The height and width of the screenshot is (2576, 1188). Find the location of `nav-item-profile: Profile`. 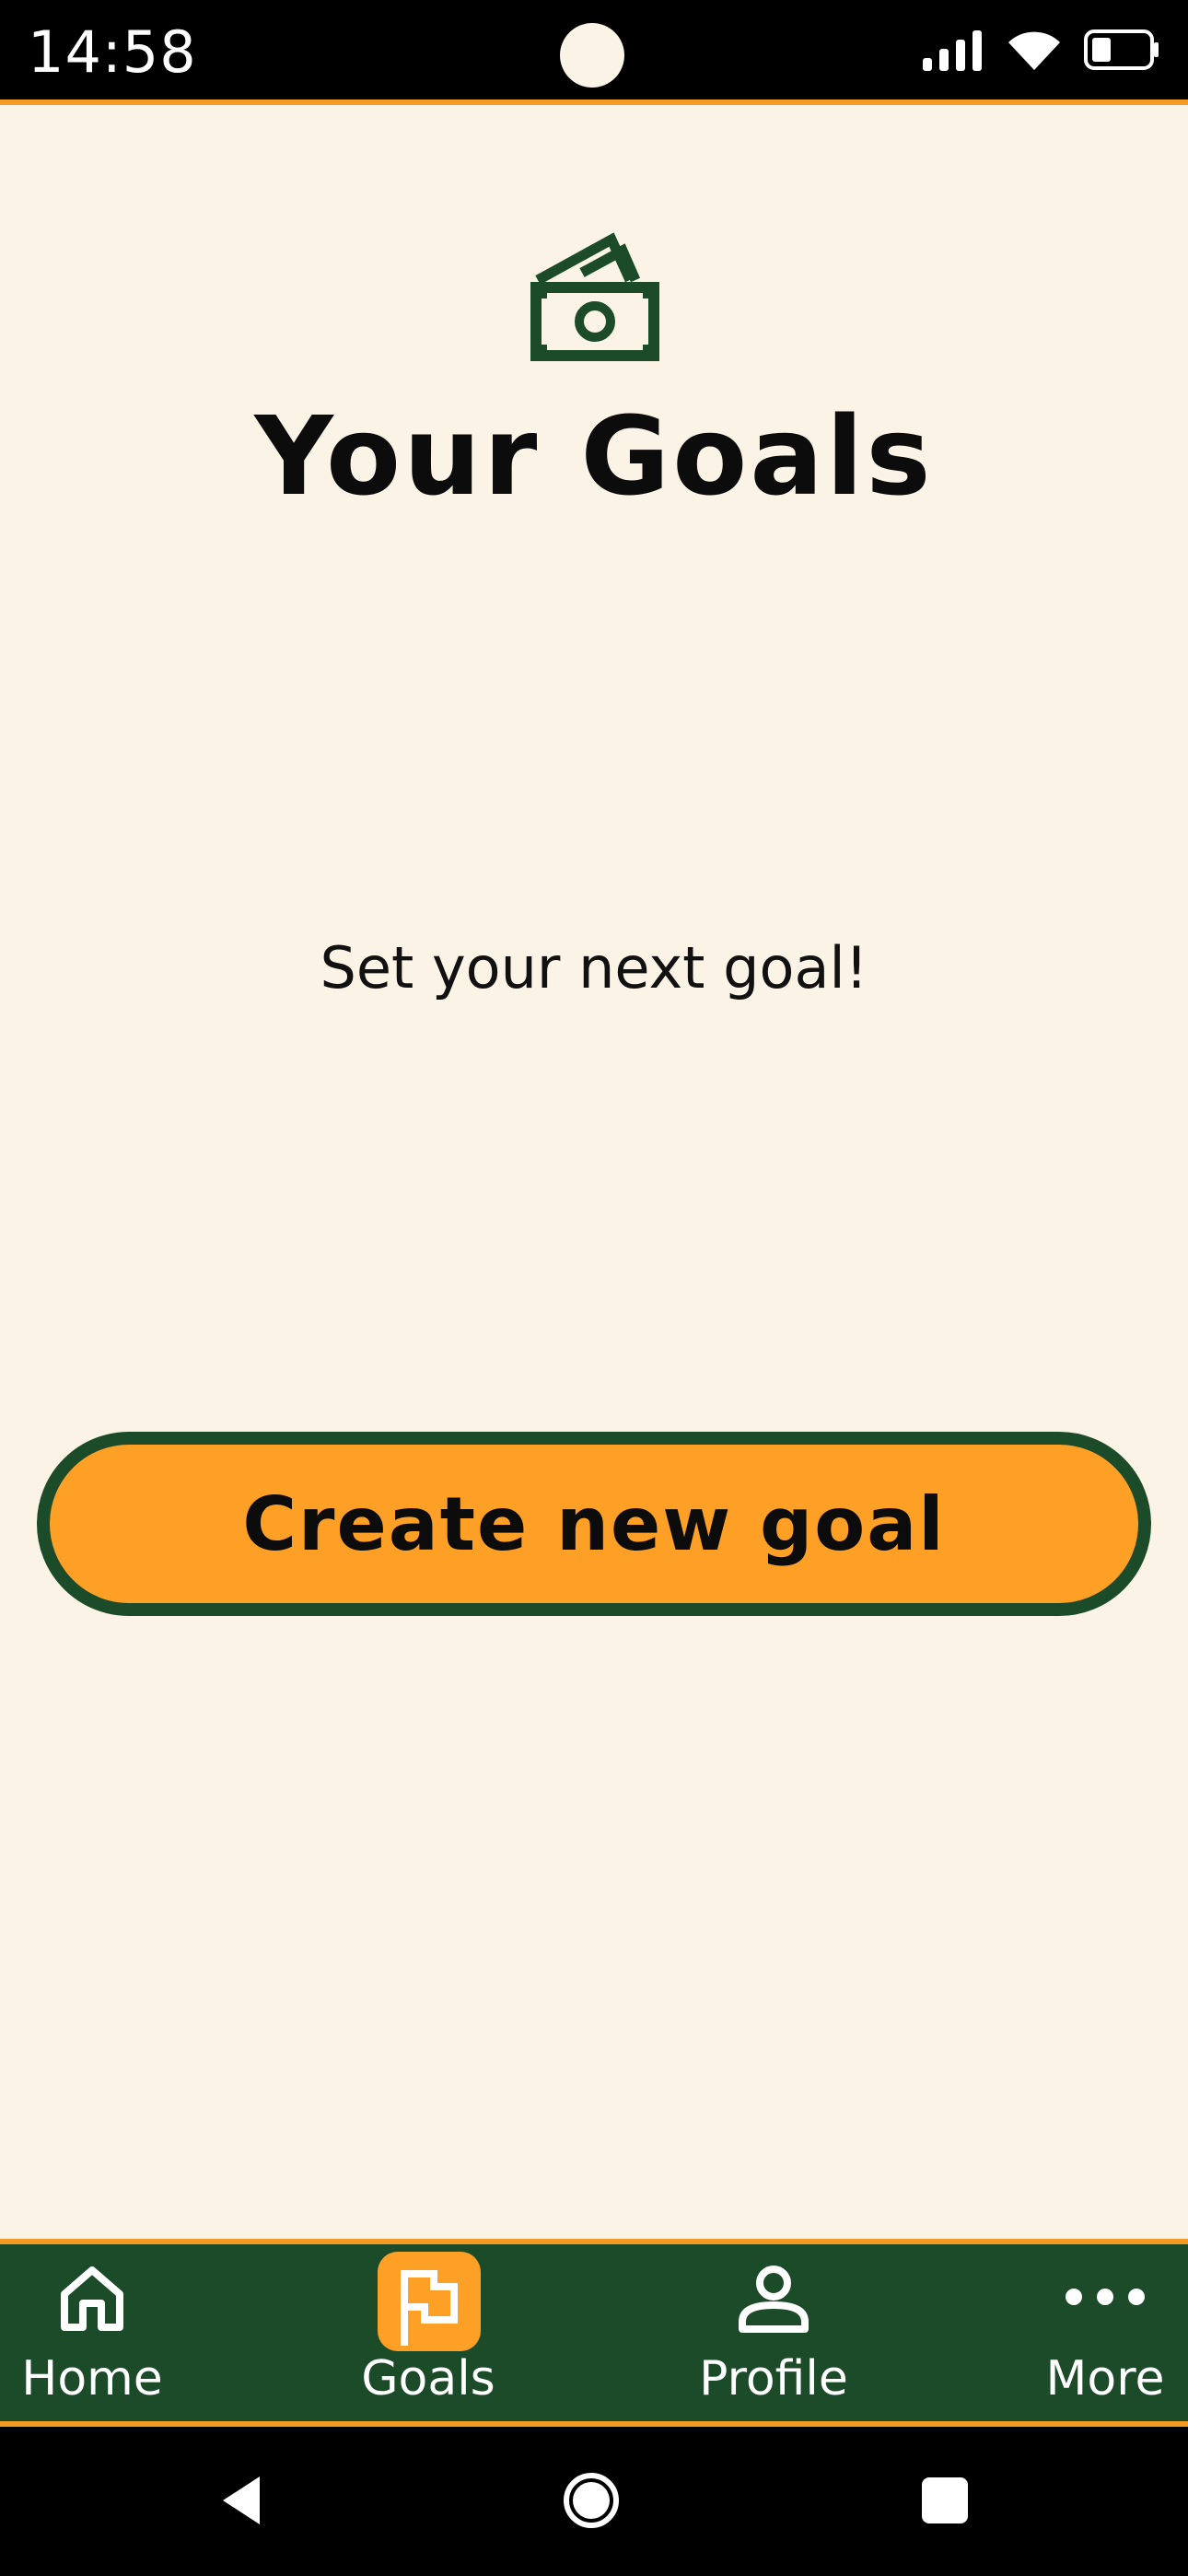

nav-item-profile: Profile is located at coordinates (773, 2332).